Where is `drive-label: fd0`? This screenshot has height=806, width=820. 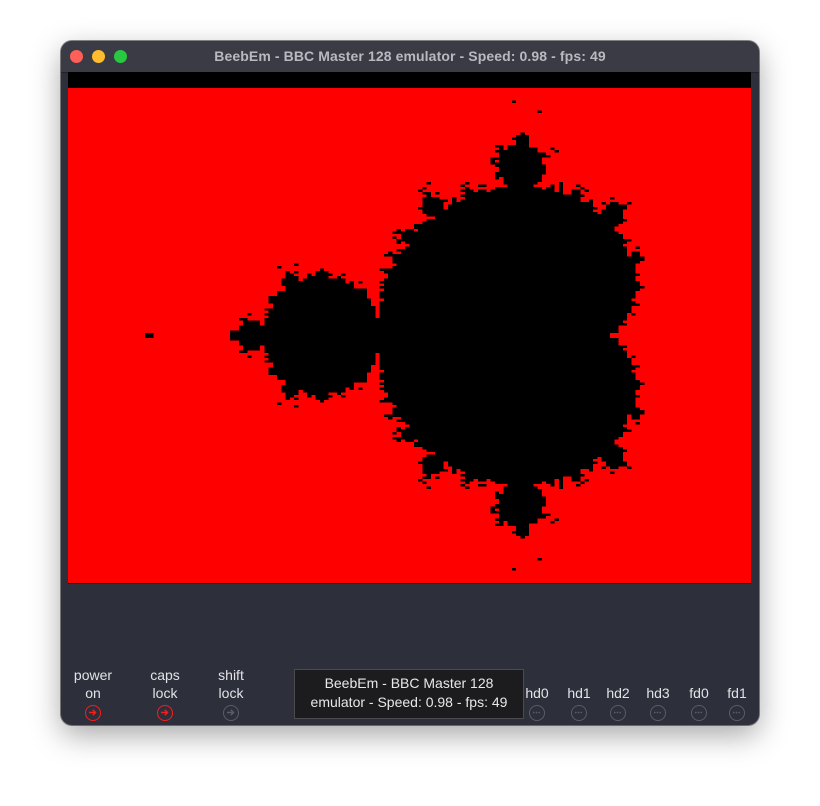
drive-label: fd0 is located at coordinates (699, 693).